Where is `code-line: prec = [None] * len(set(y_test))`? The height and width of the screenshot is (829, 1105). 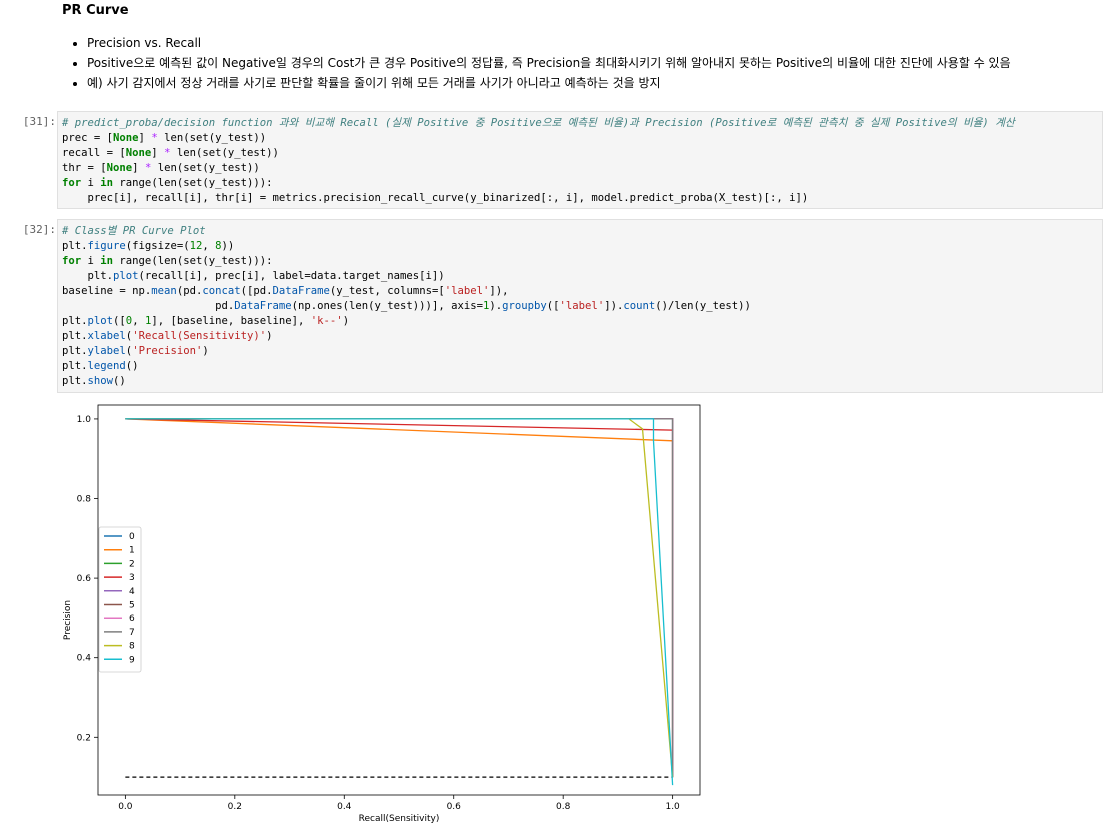
code-line: prec = [None] * len(set(y_test)) is located at coordinates (580, 138).